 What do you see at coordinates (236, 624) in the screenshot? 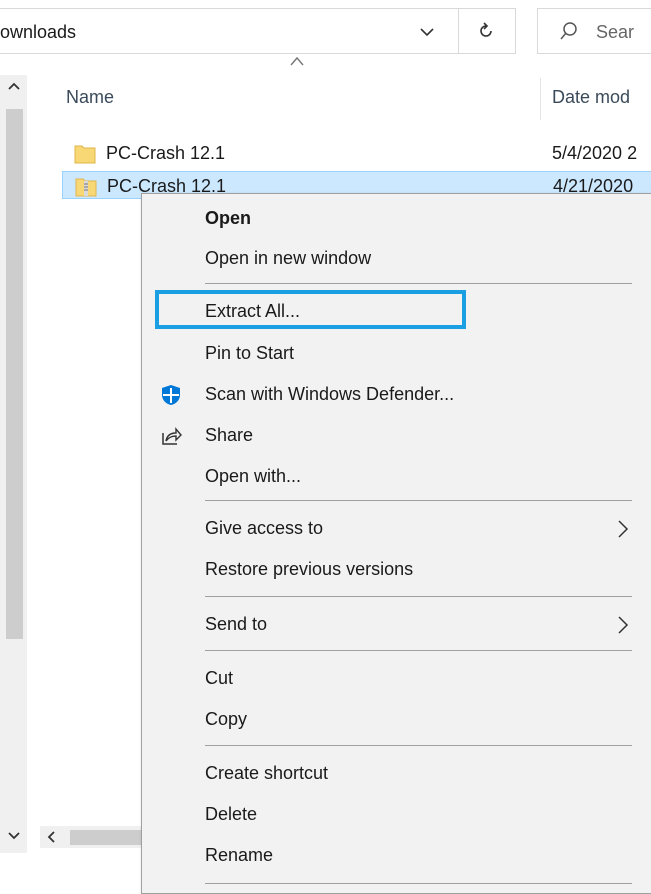
I see `menu-item-label: Send to` at bounding box center [236, 624].